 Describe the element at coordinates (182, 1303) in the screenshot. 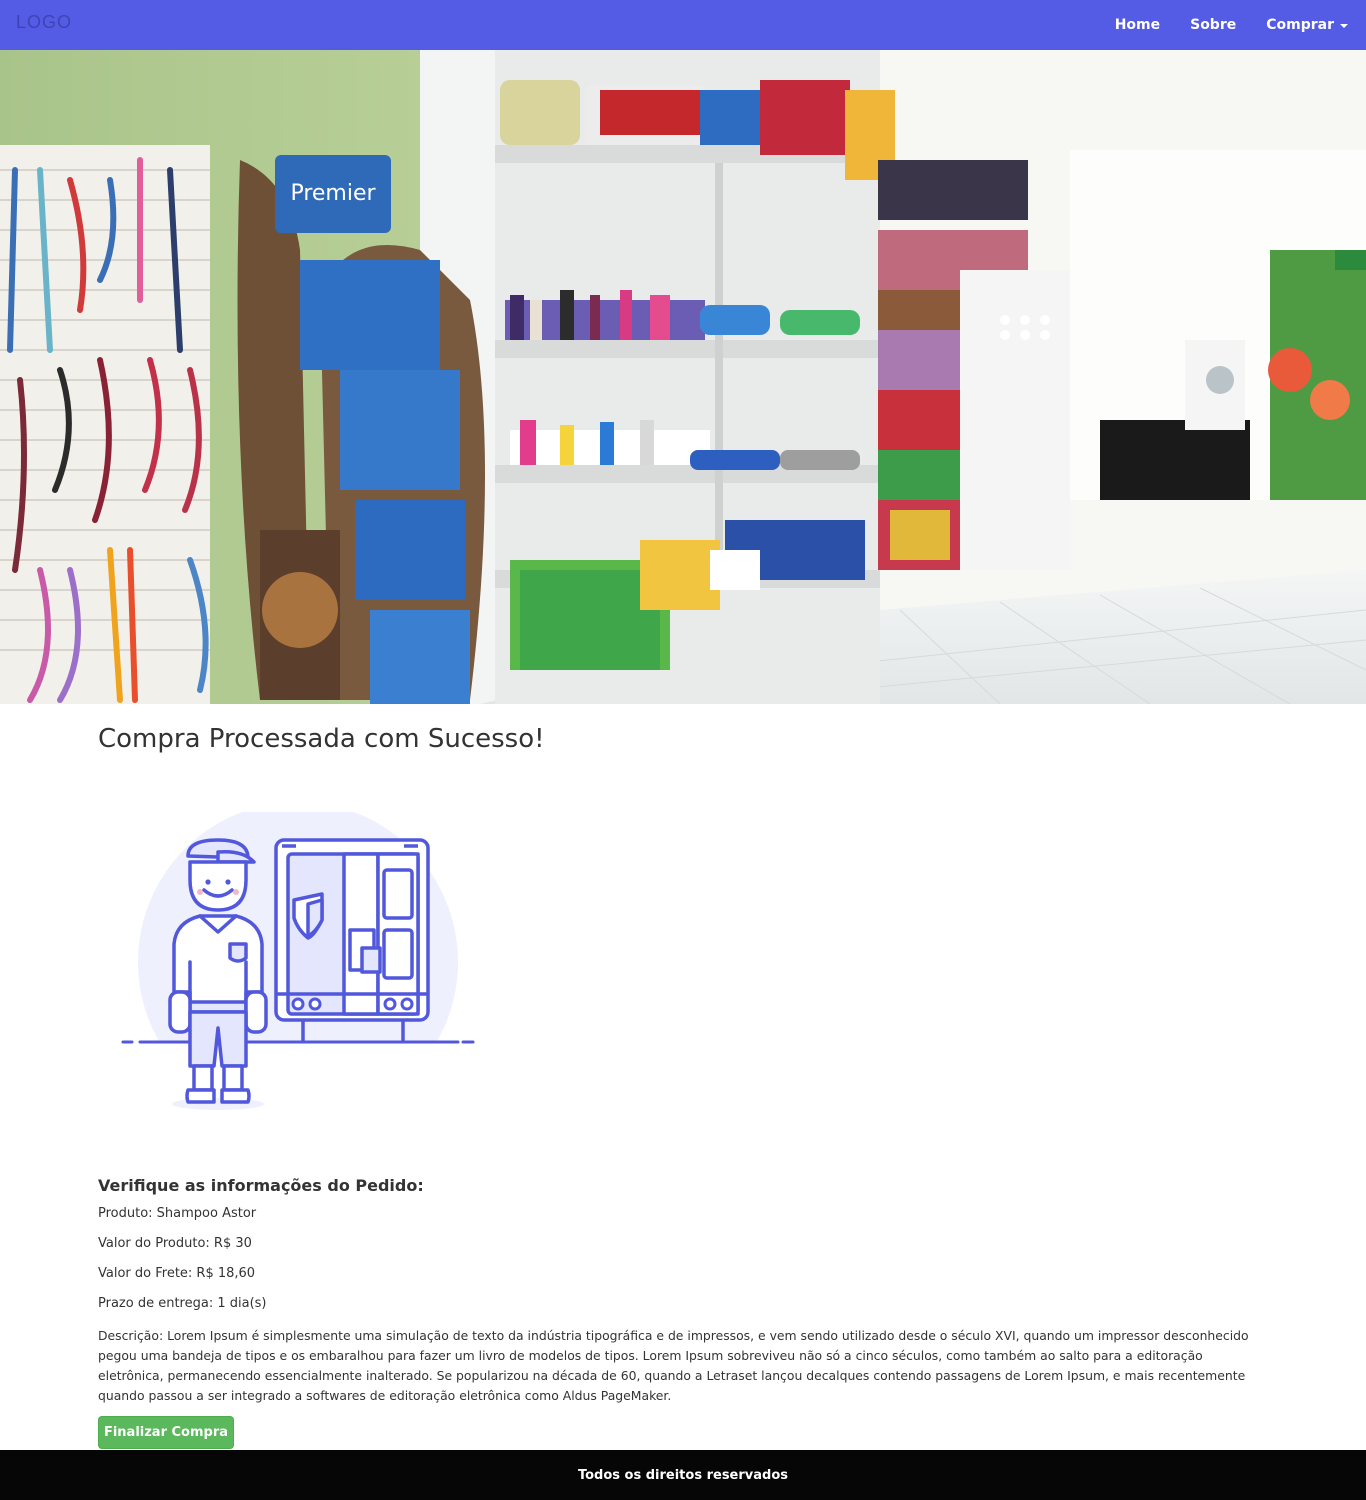

I see `delivery-time: Prazo de entrega: 1 dia(s)` at that location.